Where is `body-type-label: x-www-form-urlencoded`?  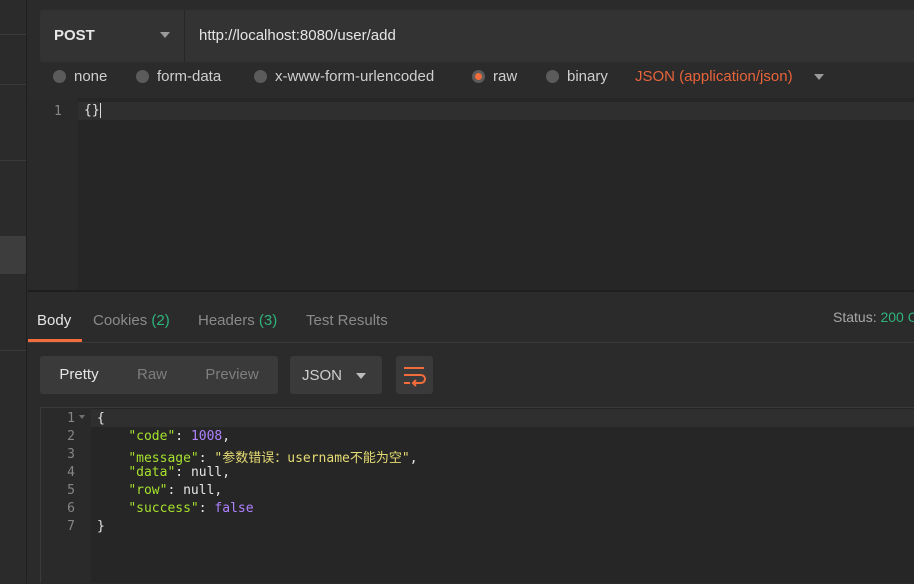
body-type-label: x-www-form-urlencoded is located at coordinates (355, 76).